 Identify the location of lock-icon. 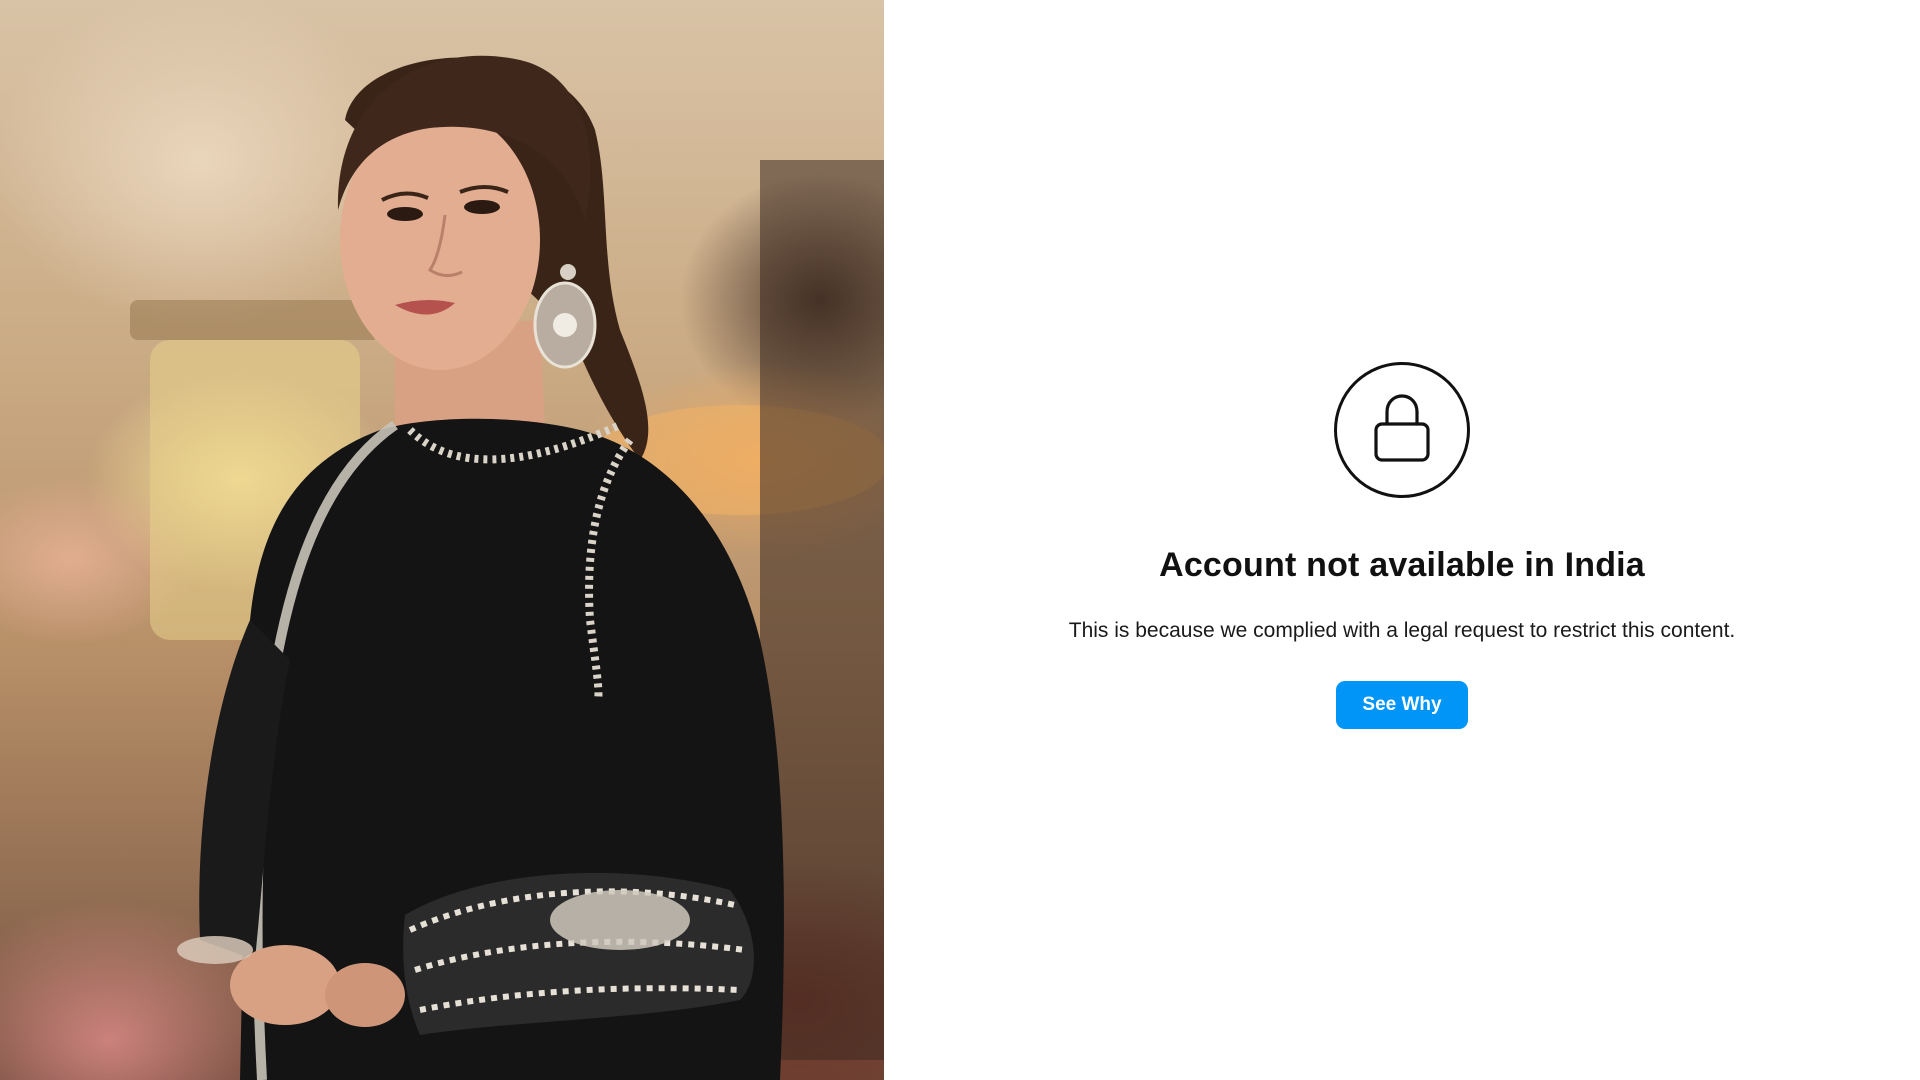
(1402, 430).